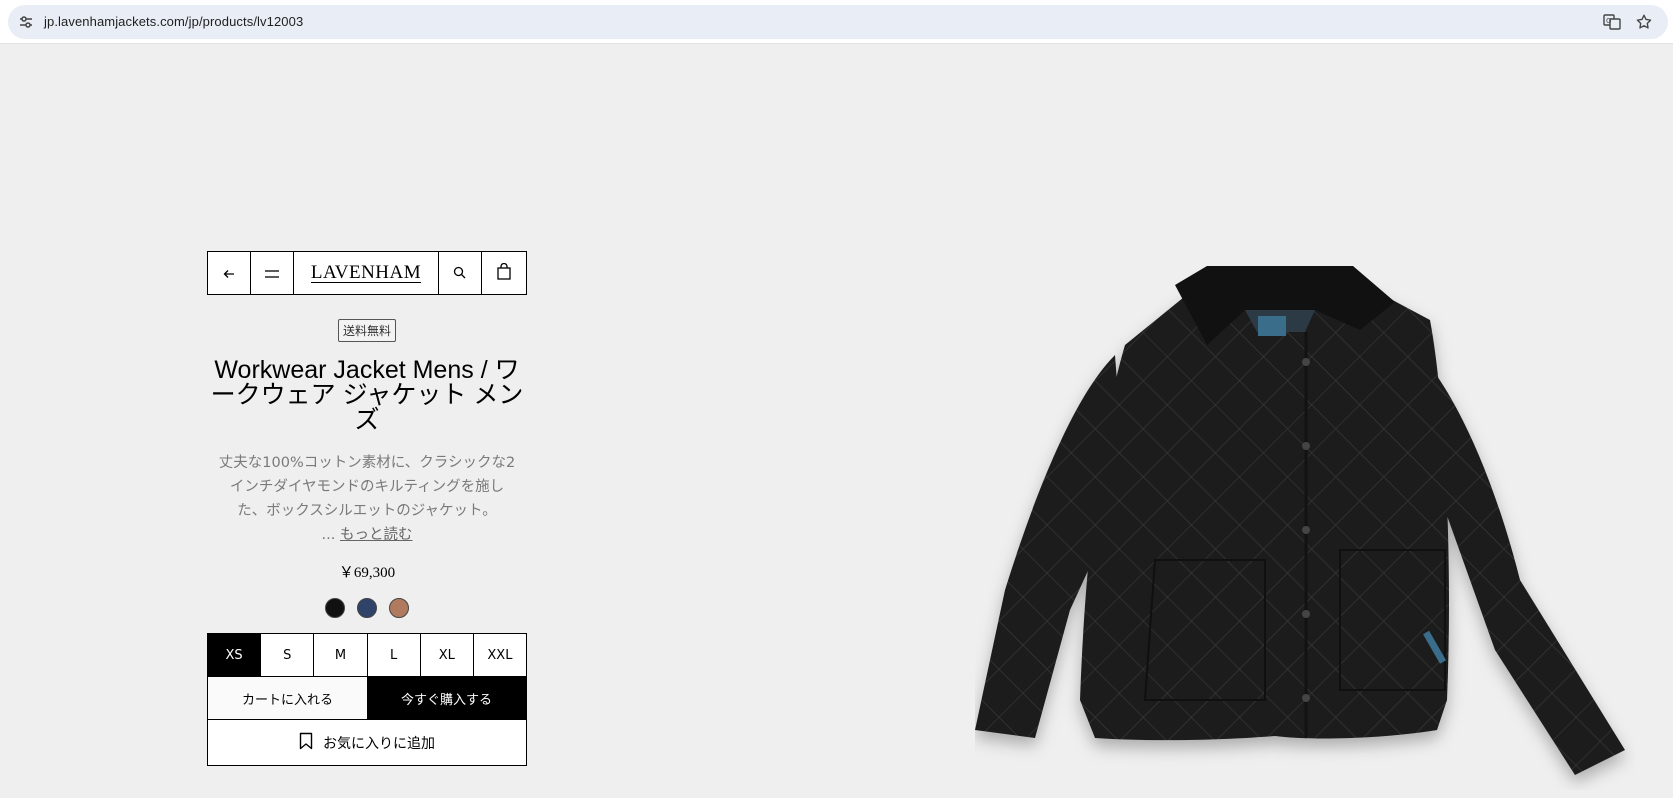 This screenshot has height=798, width=1673. I want to click on back-button, so click(229, 273).